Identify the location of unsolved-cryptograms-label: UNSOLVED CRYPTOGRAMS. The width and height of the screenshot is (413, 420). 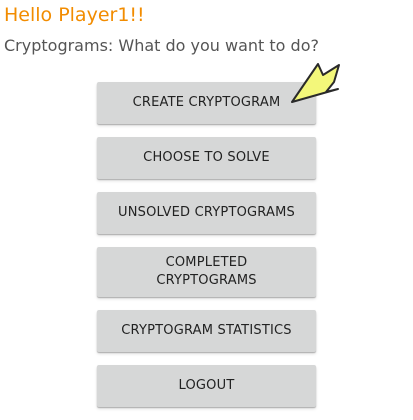
(206, 212).